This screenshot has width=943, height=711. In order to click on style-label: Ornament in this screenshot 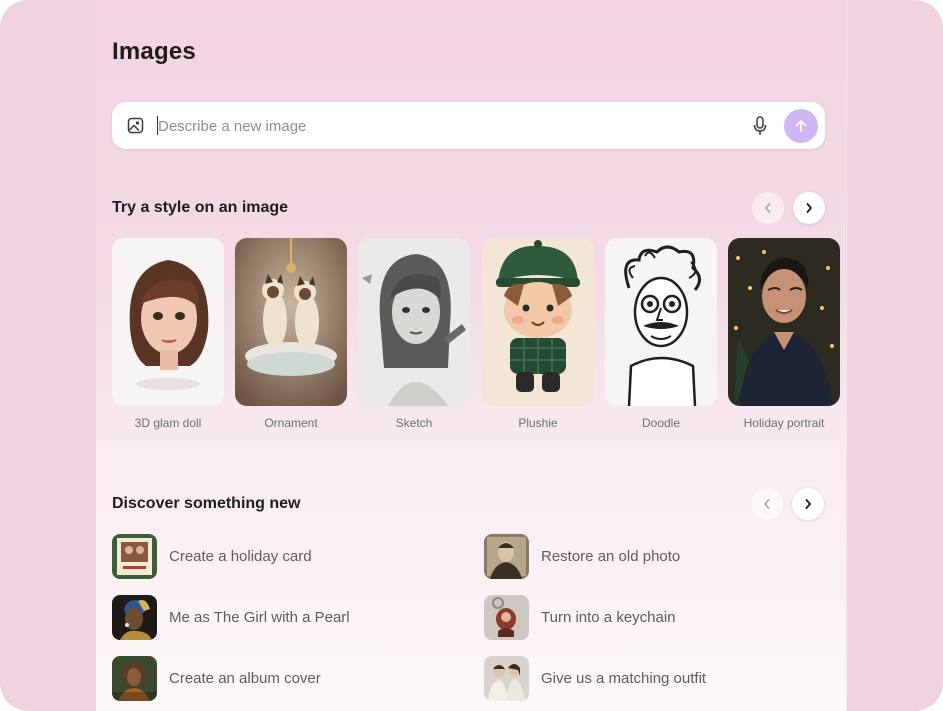, I will do `click(291, 423)`.